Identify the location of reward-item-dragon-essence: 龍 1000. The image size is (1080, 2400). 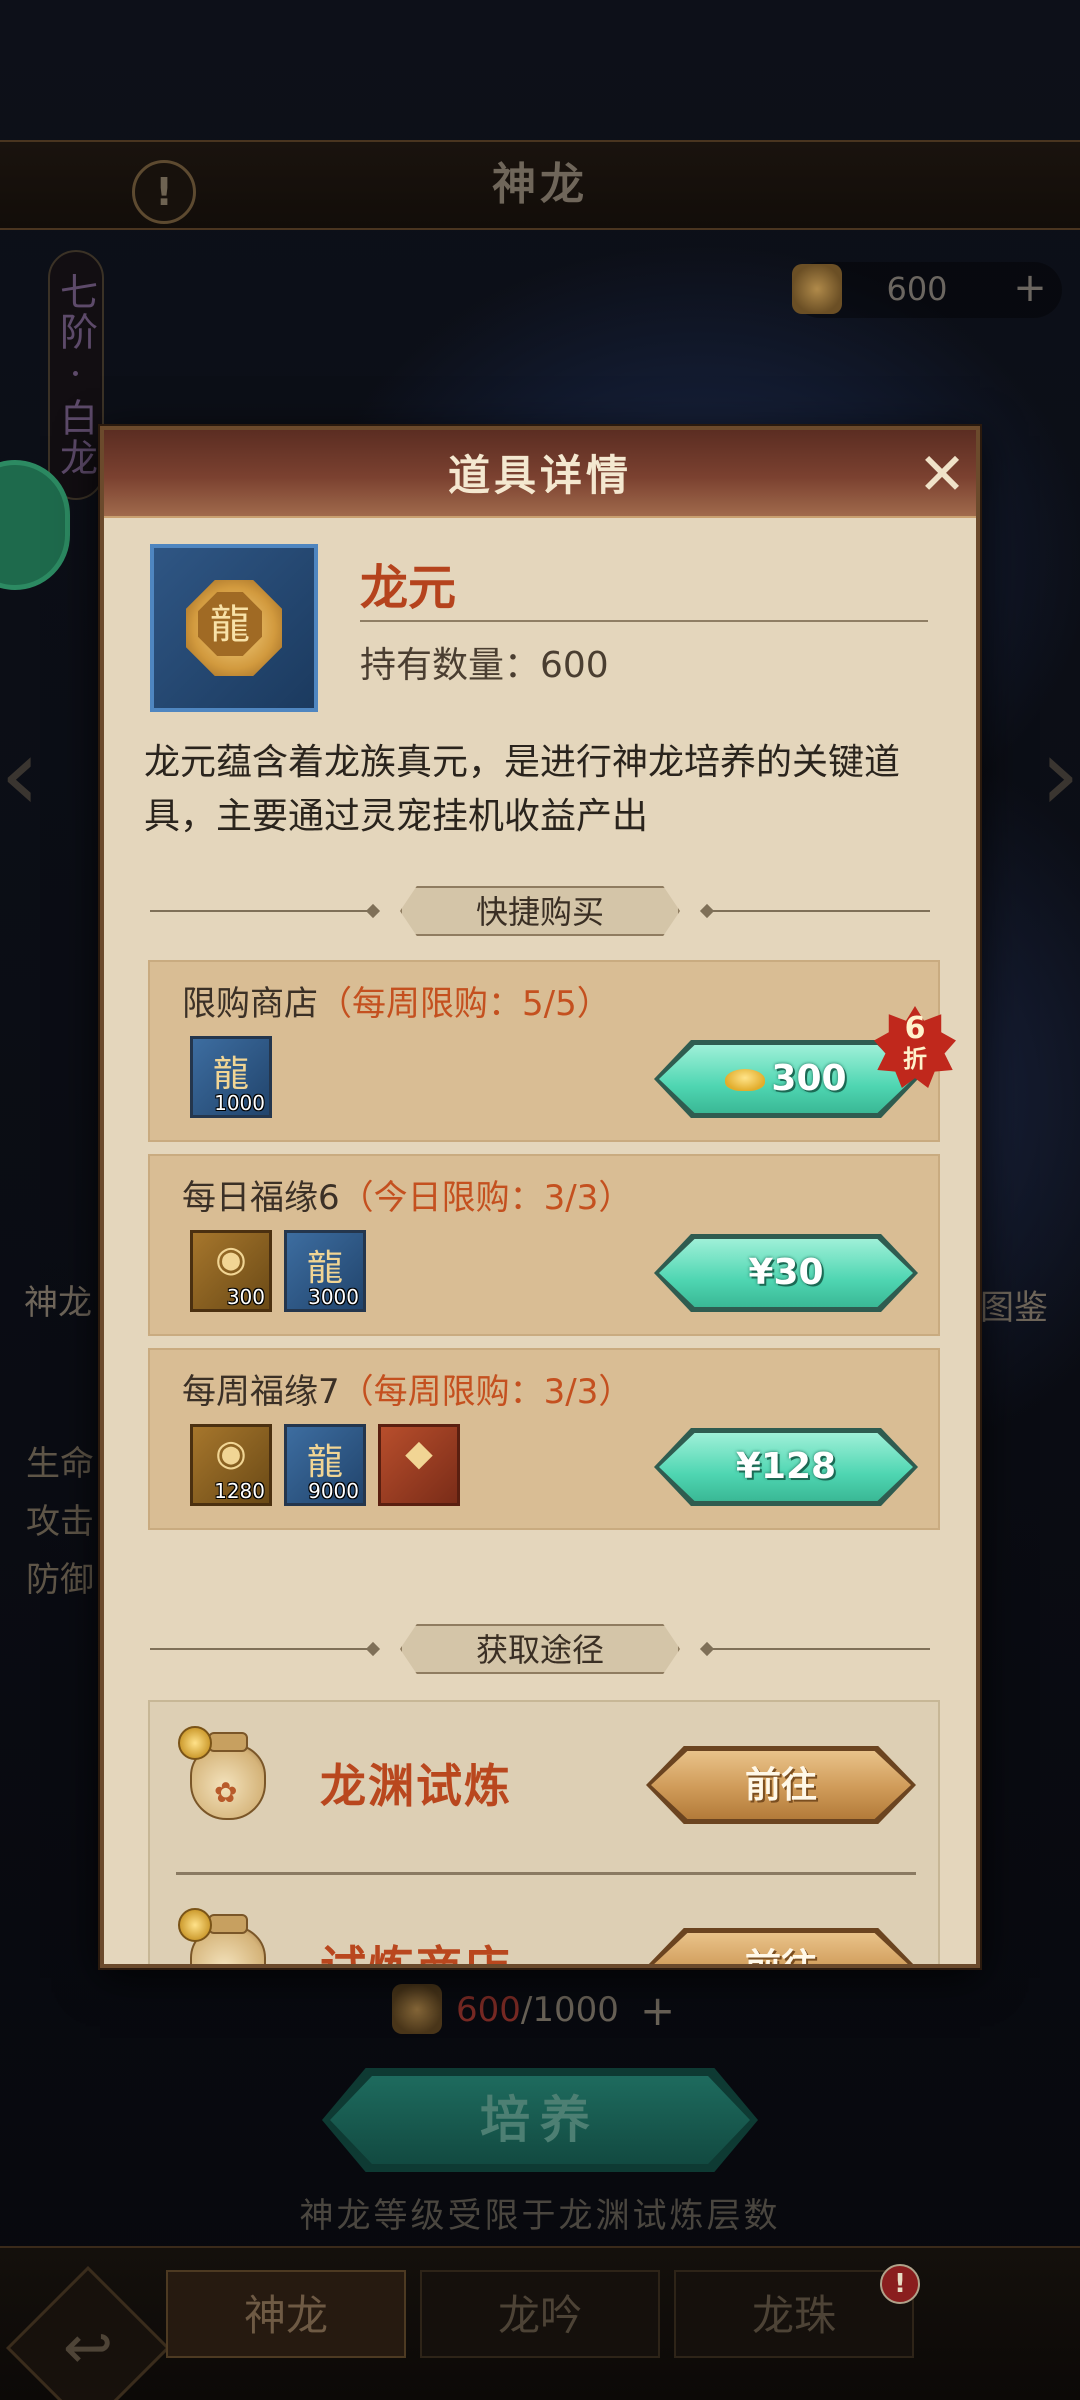
(231, 1077).